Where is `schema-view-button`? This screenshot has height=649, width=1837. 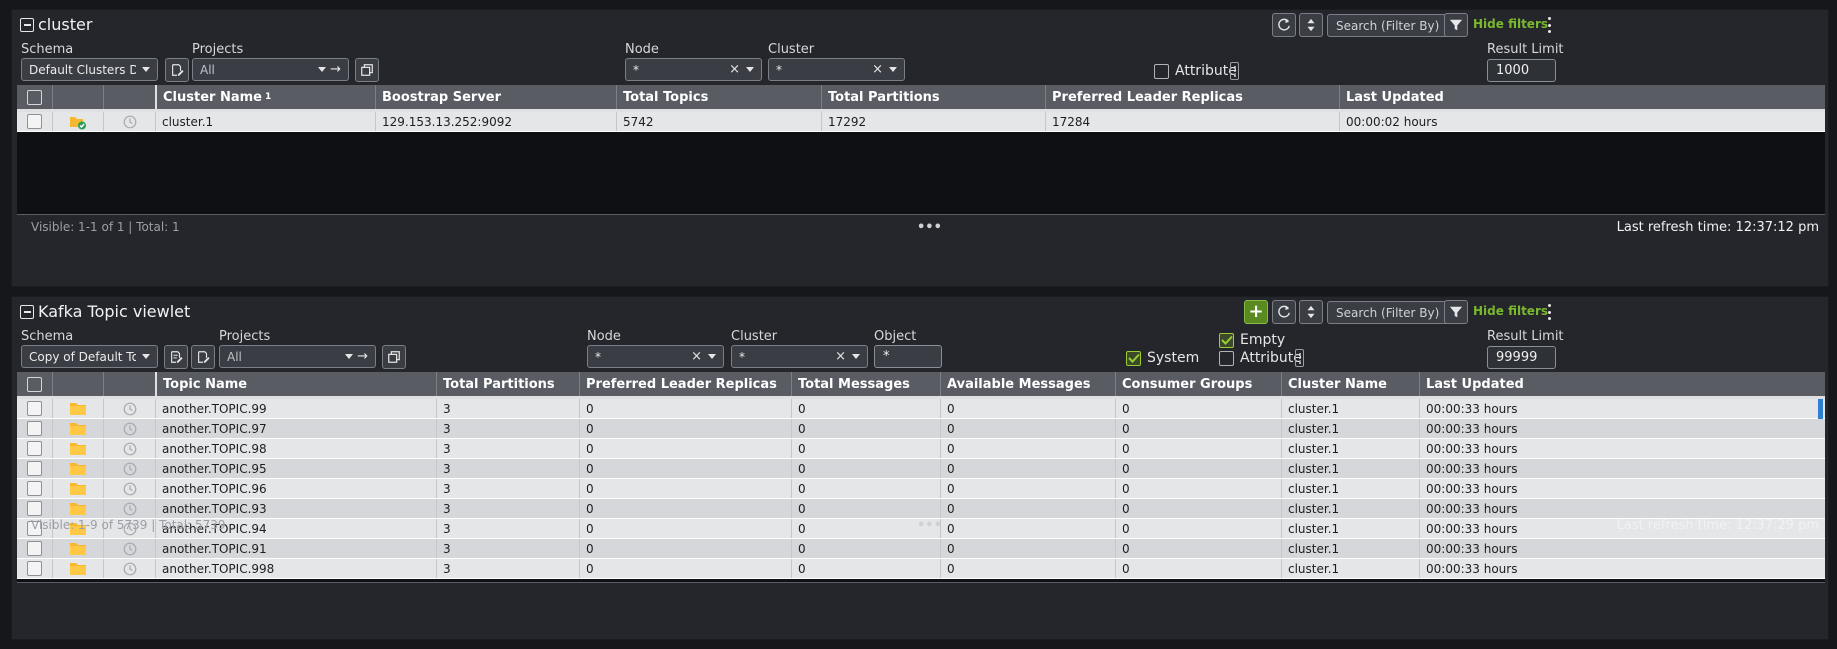
schema-view-button is located at coordinates (176, 357).